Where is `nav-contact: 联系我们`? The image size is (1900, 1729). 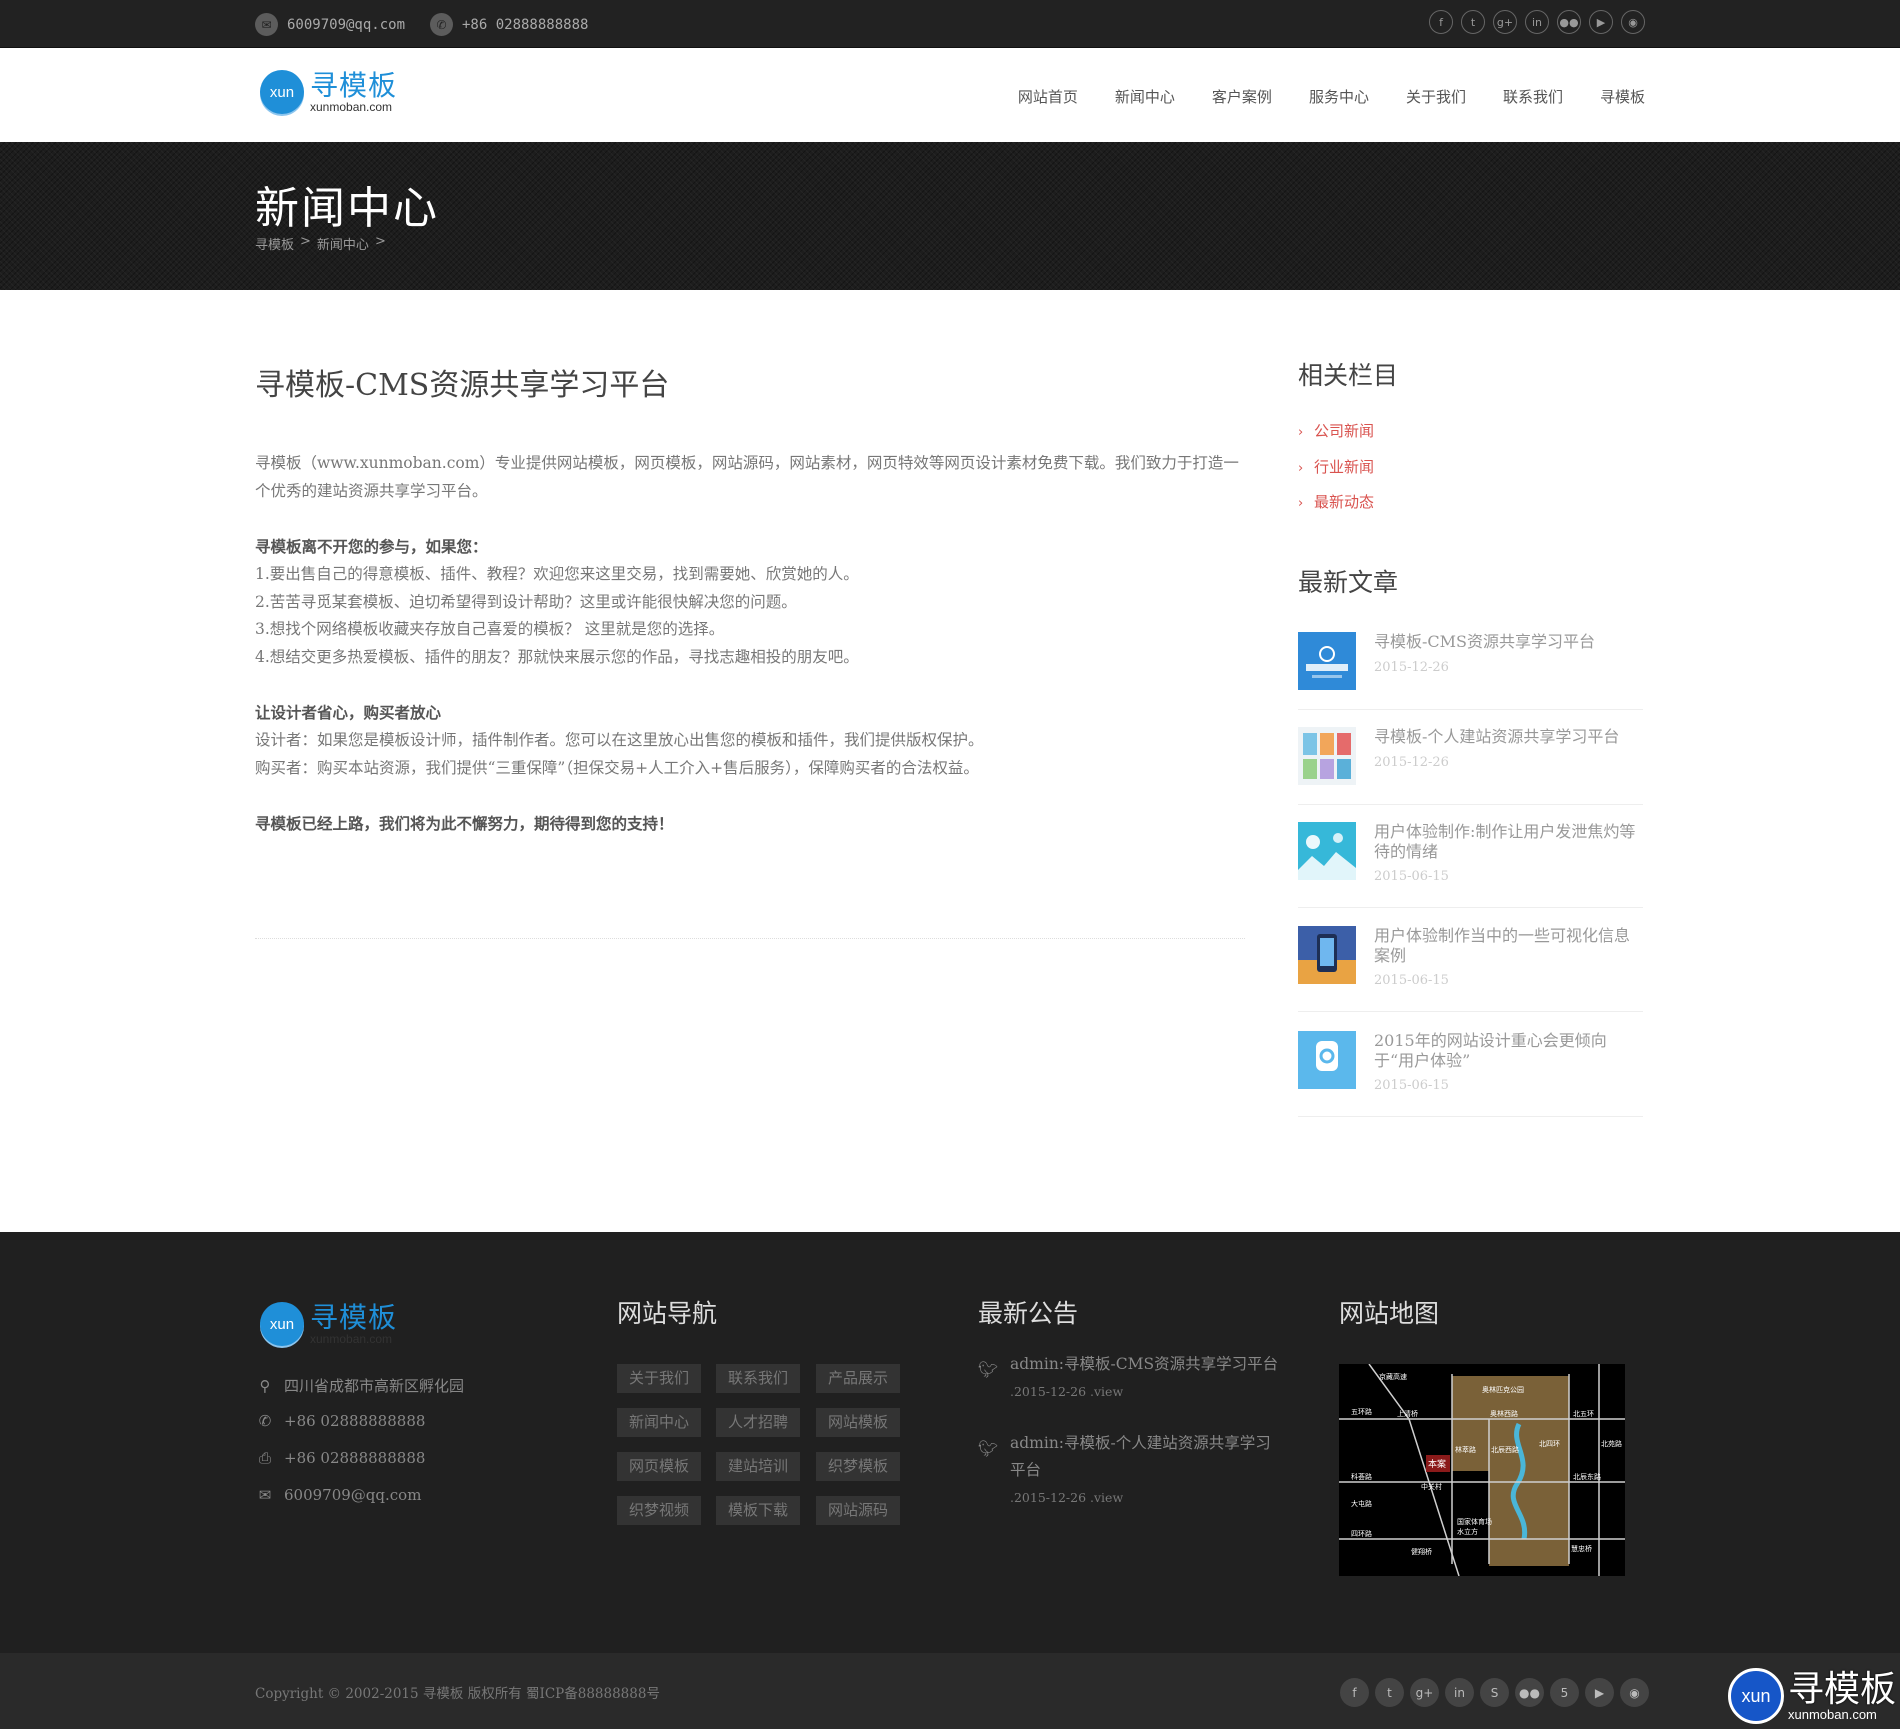
nav-contact: 联系我们 is located at coordinates (1533, 96).